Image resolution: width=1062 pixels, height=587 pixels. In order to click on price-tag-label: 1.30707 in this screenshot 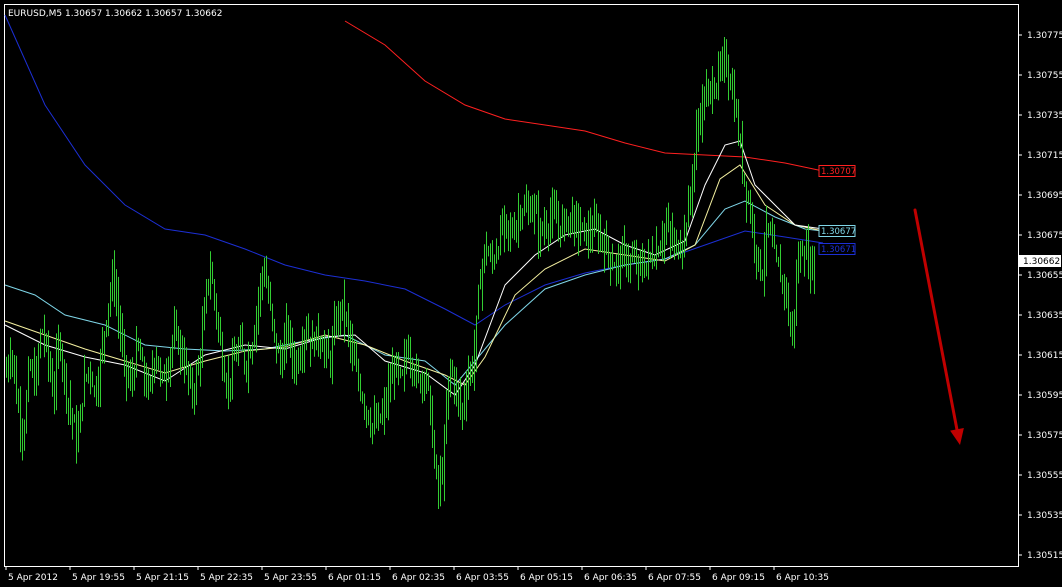, I will do `click(838, 172)`.